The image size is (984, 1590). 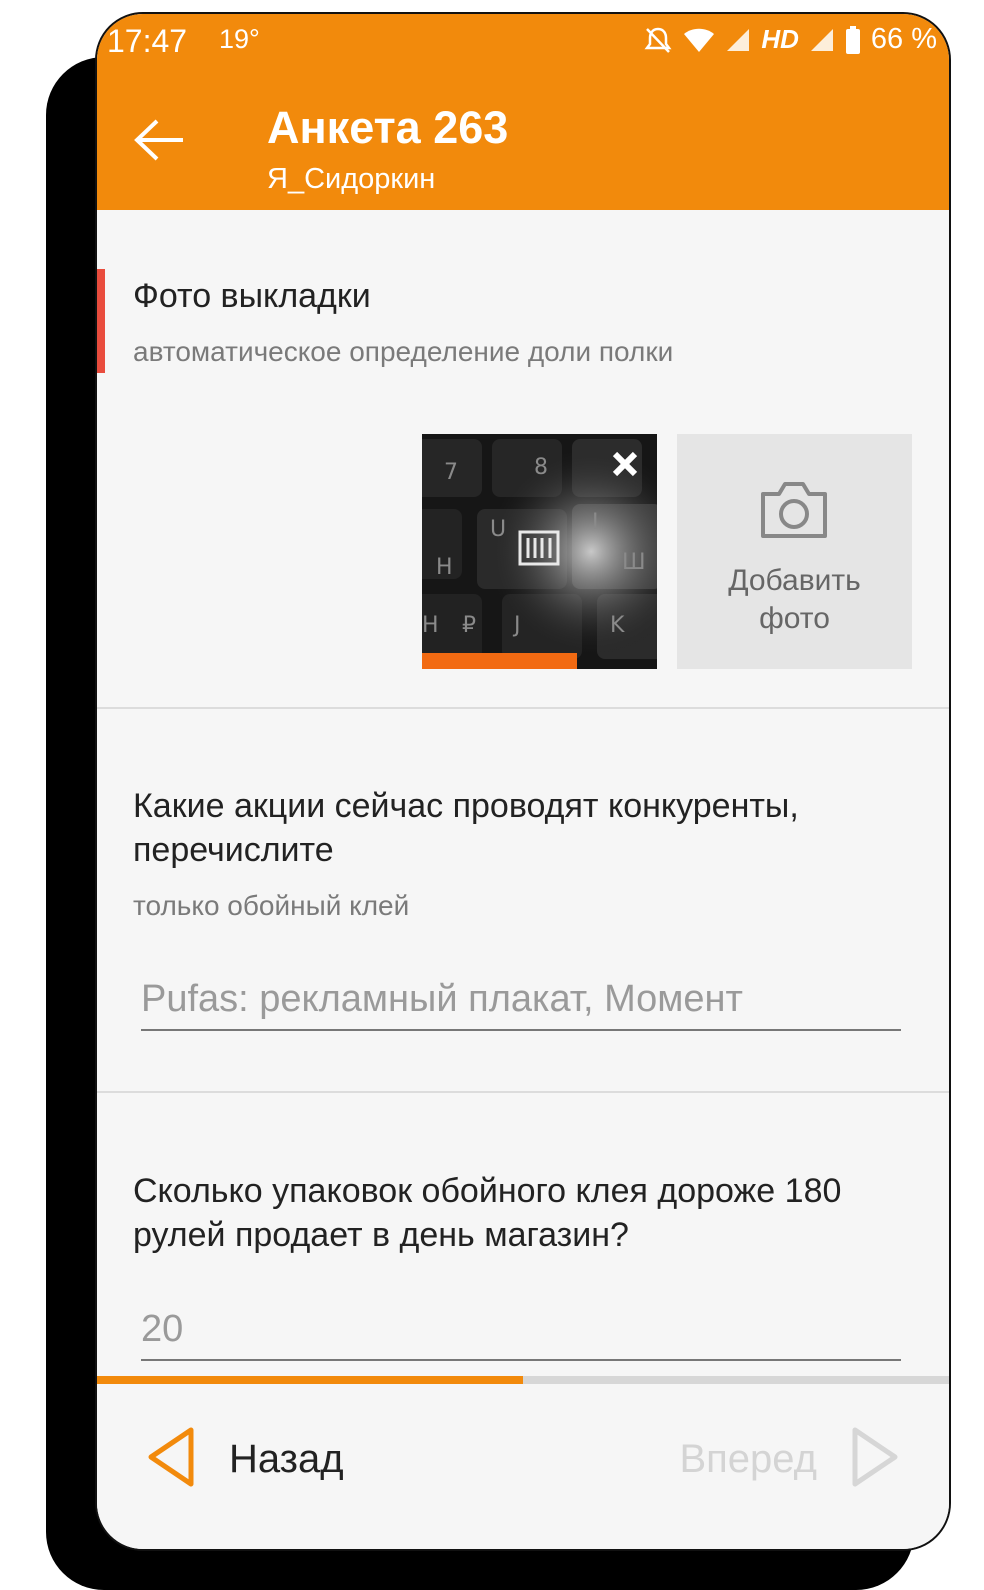 What do you see at coordinates (147, 41) in the screenshot?
I see `status-time: 17:47` at bounding box center [147, 41].